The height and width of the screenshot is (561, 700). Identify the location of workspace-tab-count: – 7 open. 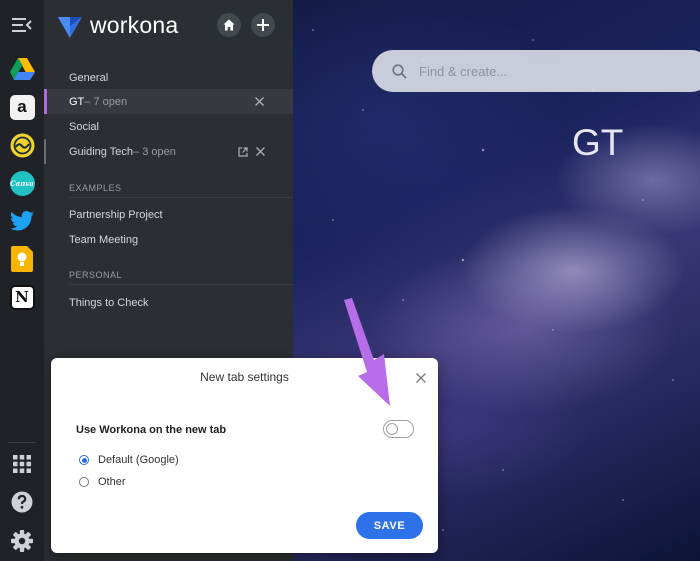
(106, 101).